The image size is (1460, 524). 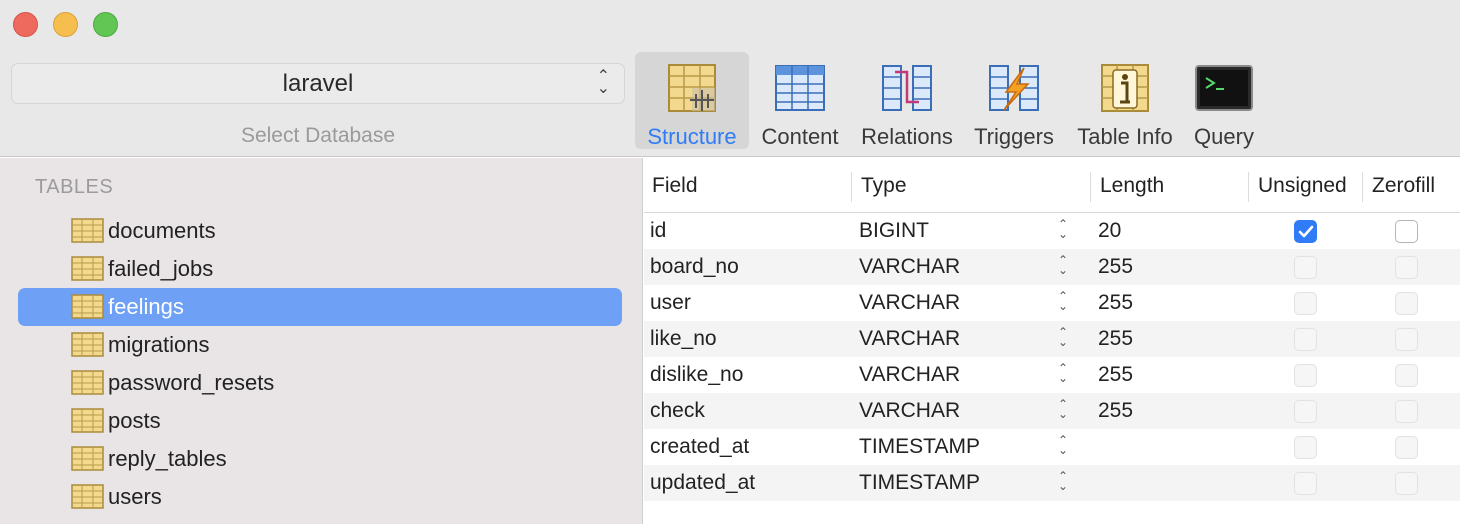 I want to click on tab-content: Content, so click(x=800, y=100).